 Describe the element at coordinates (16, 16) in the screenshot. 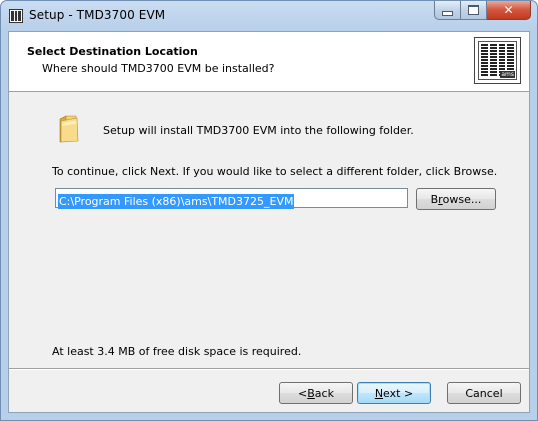

I see `app-icon` at that location.